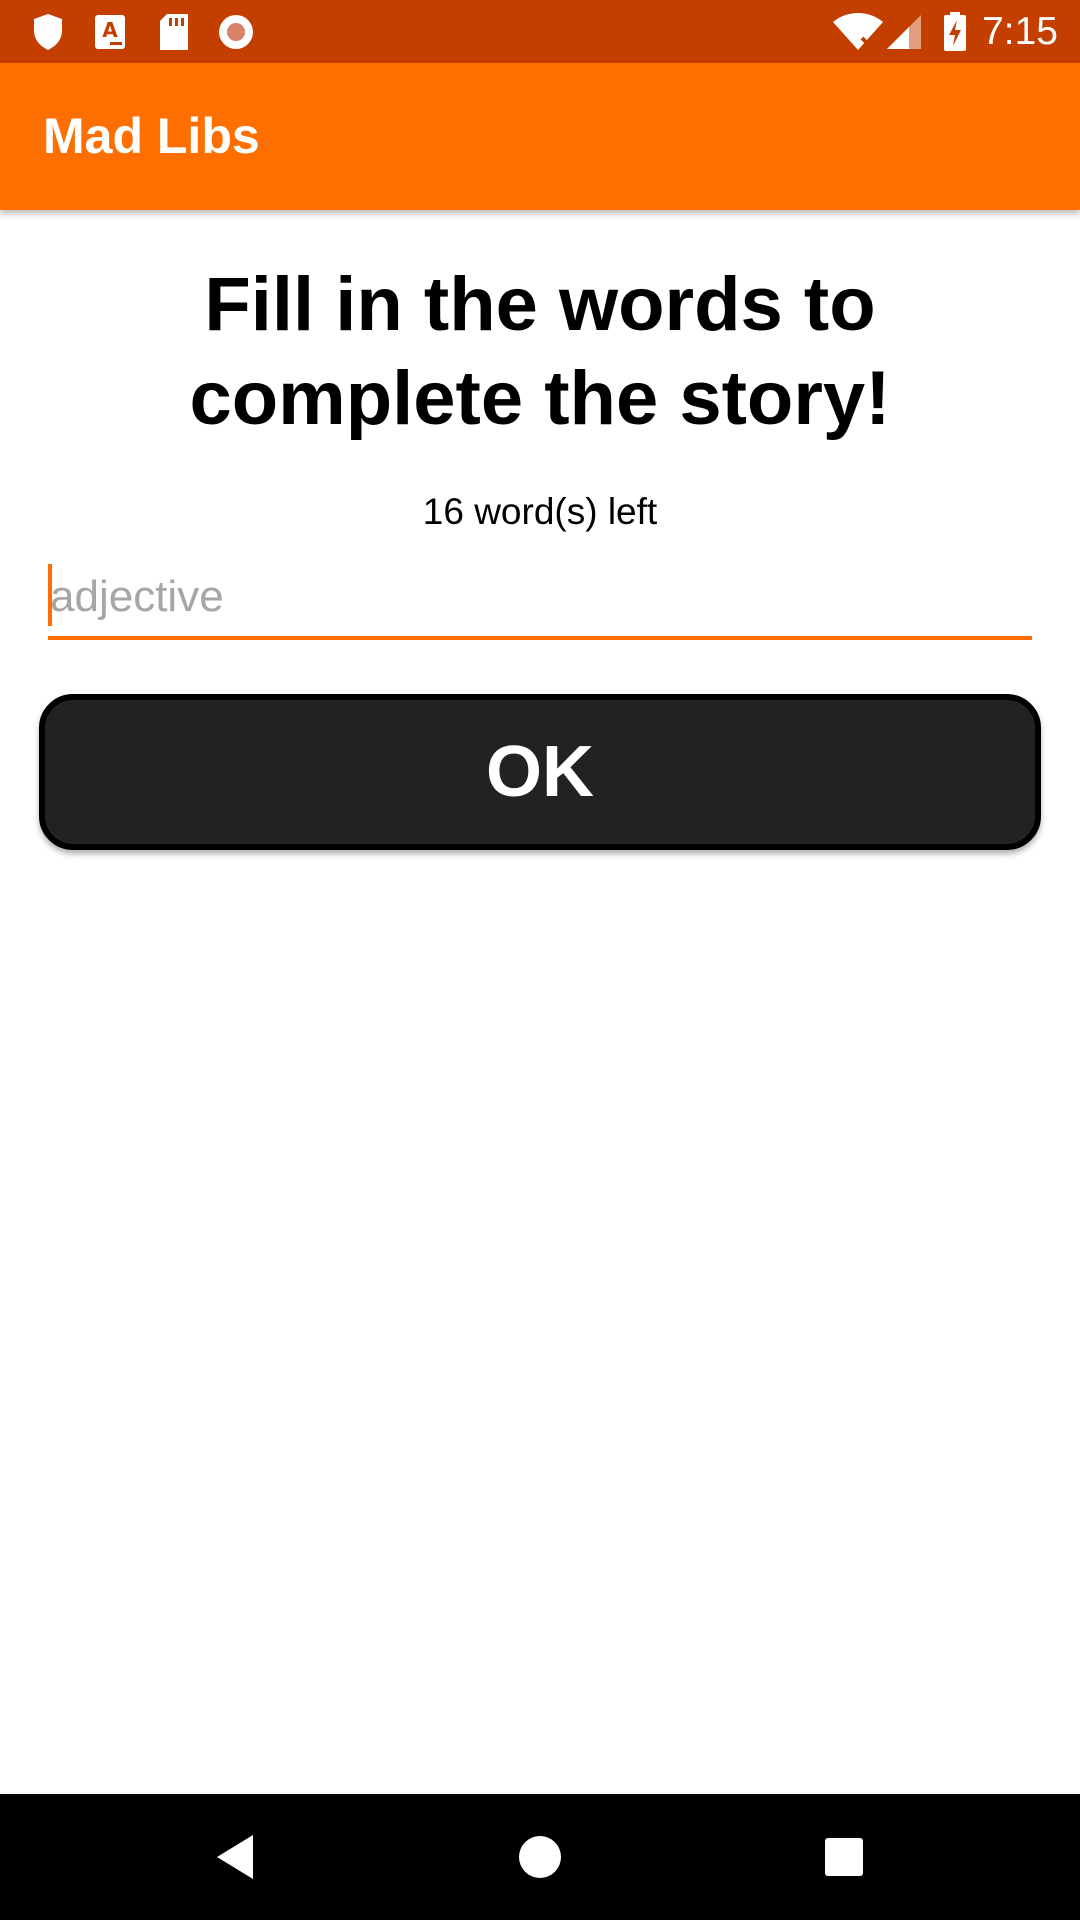  What do you see at coordinates (844, 1857) in the screenshot?
I see `recents-icon` at bounding box center [844, 1857].